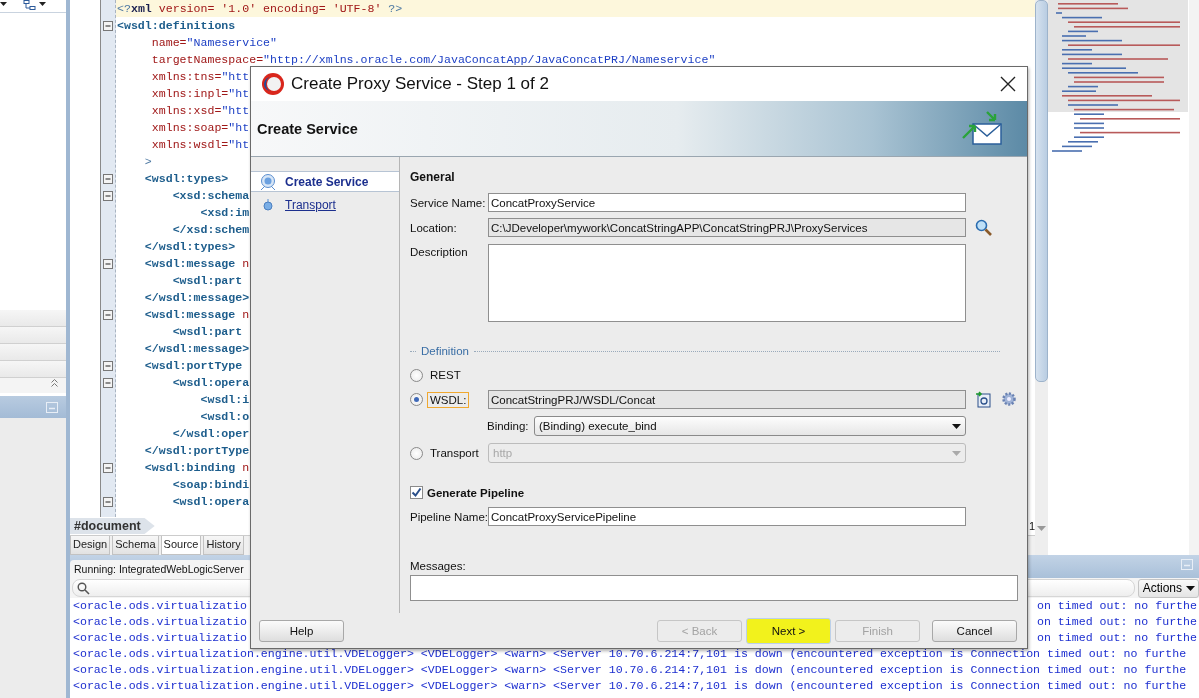 The height and width of the screenshot is (698, 1199). Describe the element at coordinates (54, 383) in the screenshot. I see `scroll-up-icon` at that location.